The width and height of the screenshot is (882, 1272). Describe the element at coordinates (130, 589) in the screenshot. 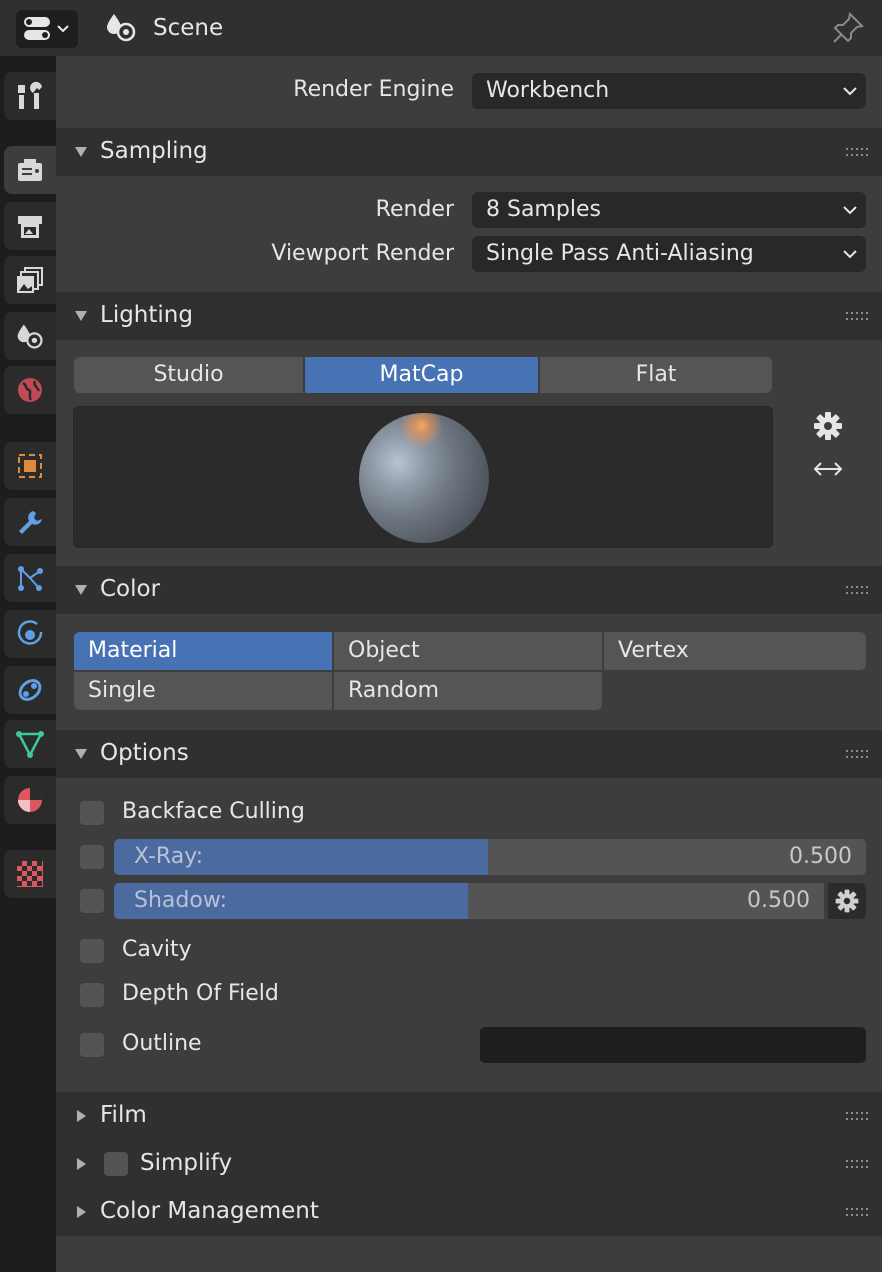

I see `color-title: Color` at that location.